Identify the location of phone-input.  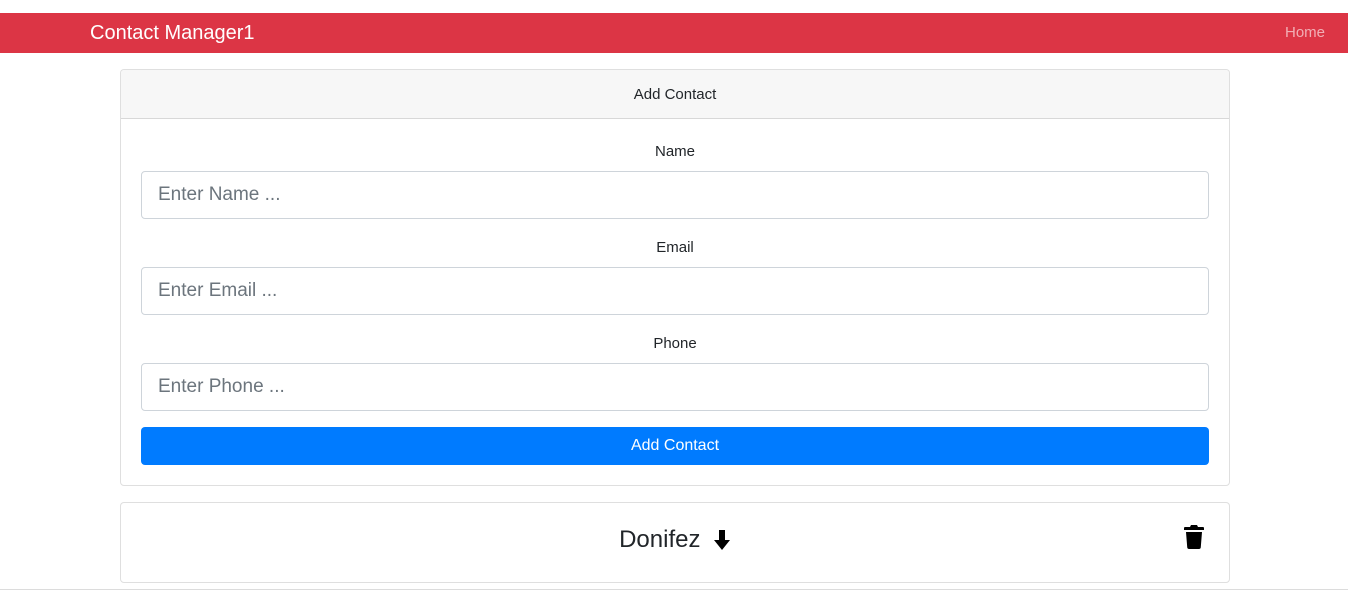
(675, 387).